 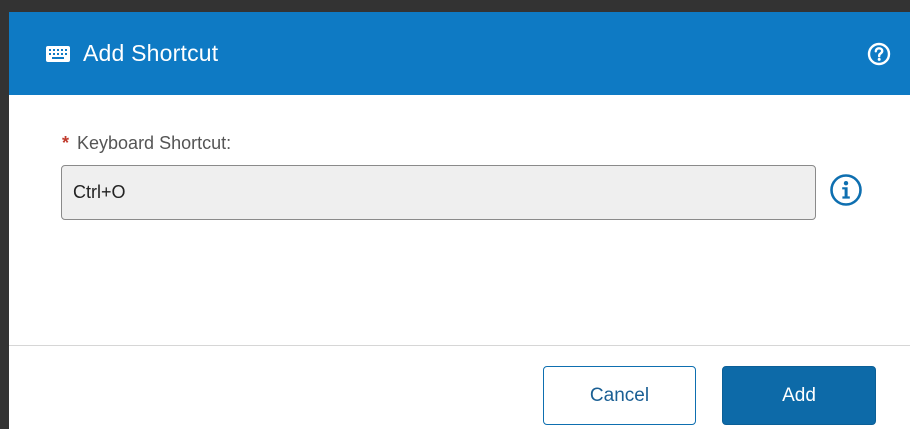 I want to click on keyboard-icon, so click(x=58, y=54).